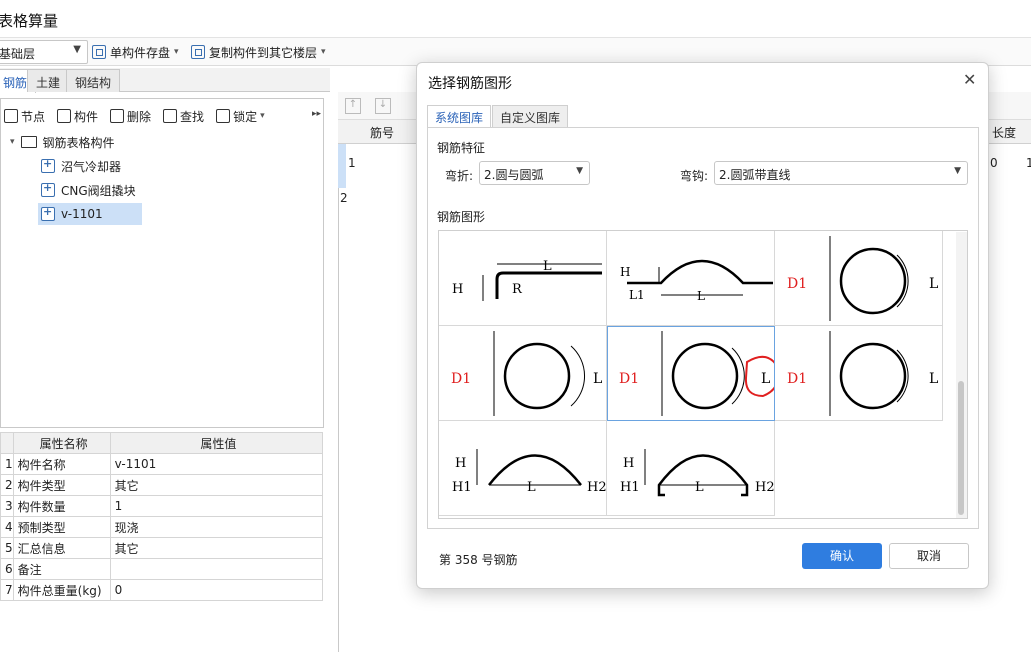 The height and width of the screenshot is (652, 1031). Describe the element at coordinates (61, 569) in the screenshot. I see `property-name: 备注` at that location.